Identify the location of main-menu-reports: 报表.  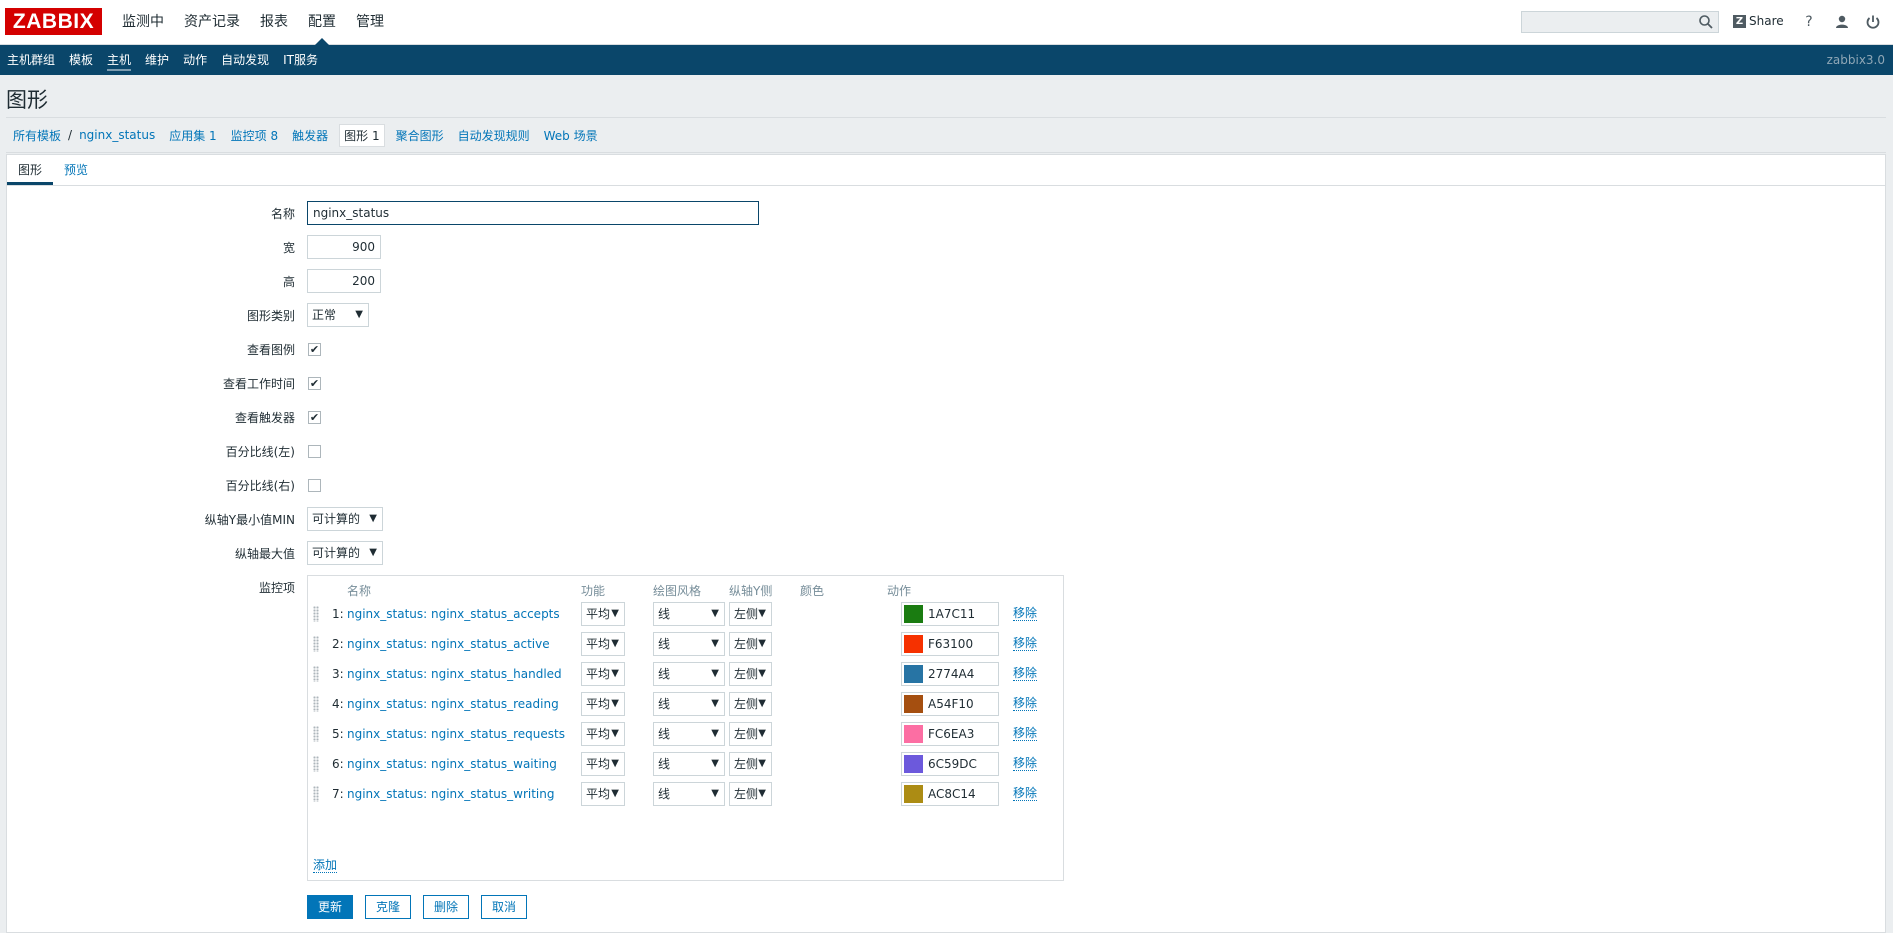
(274, 22).